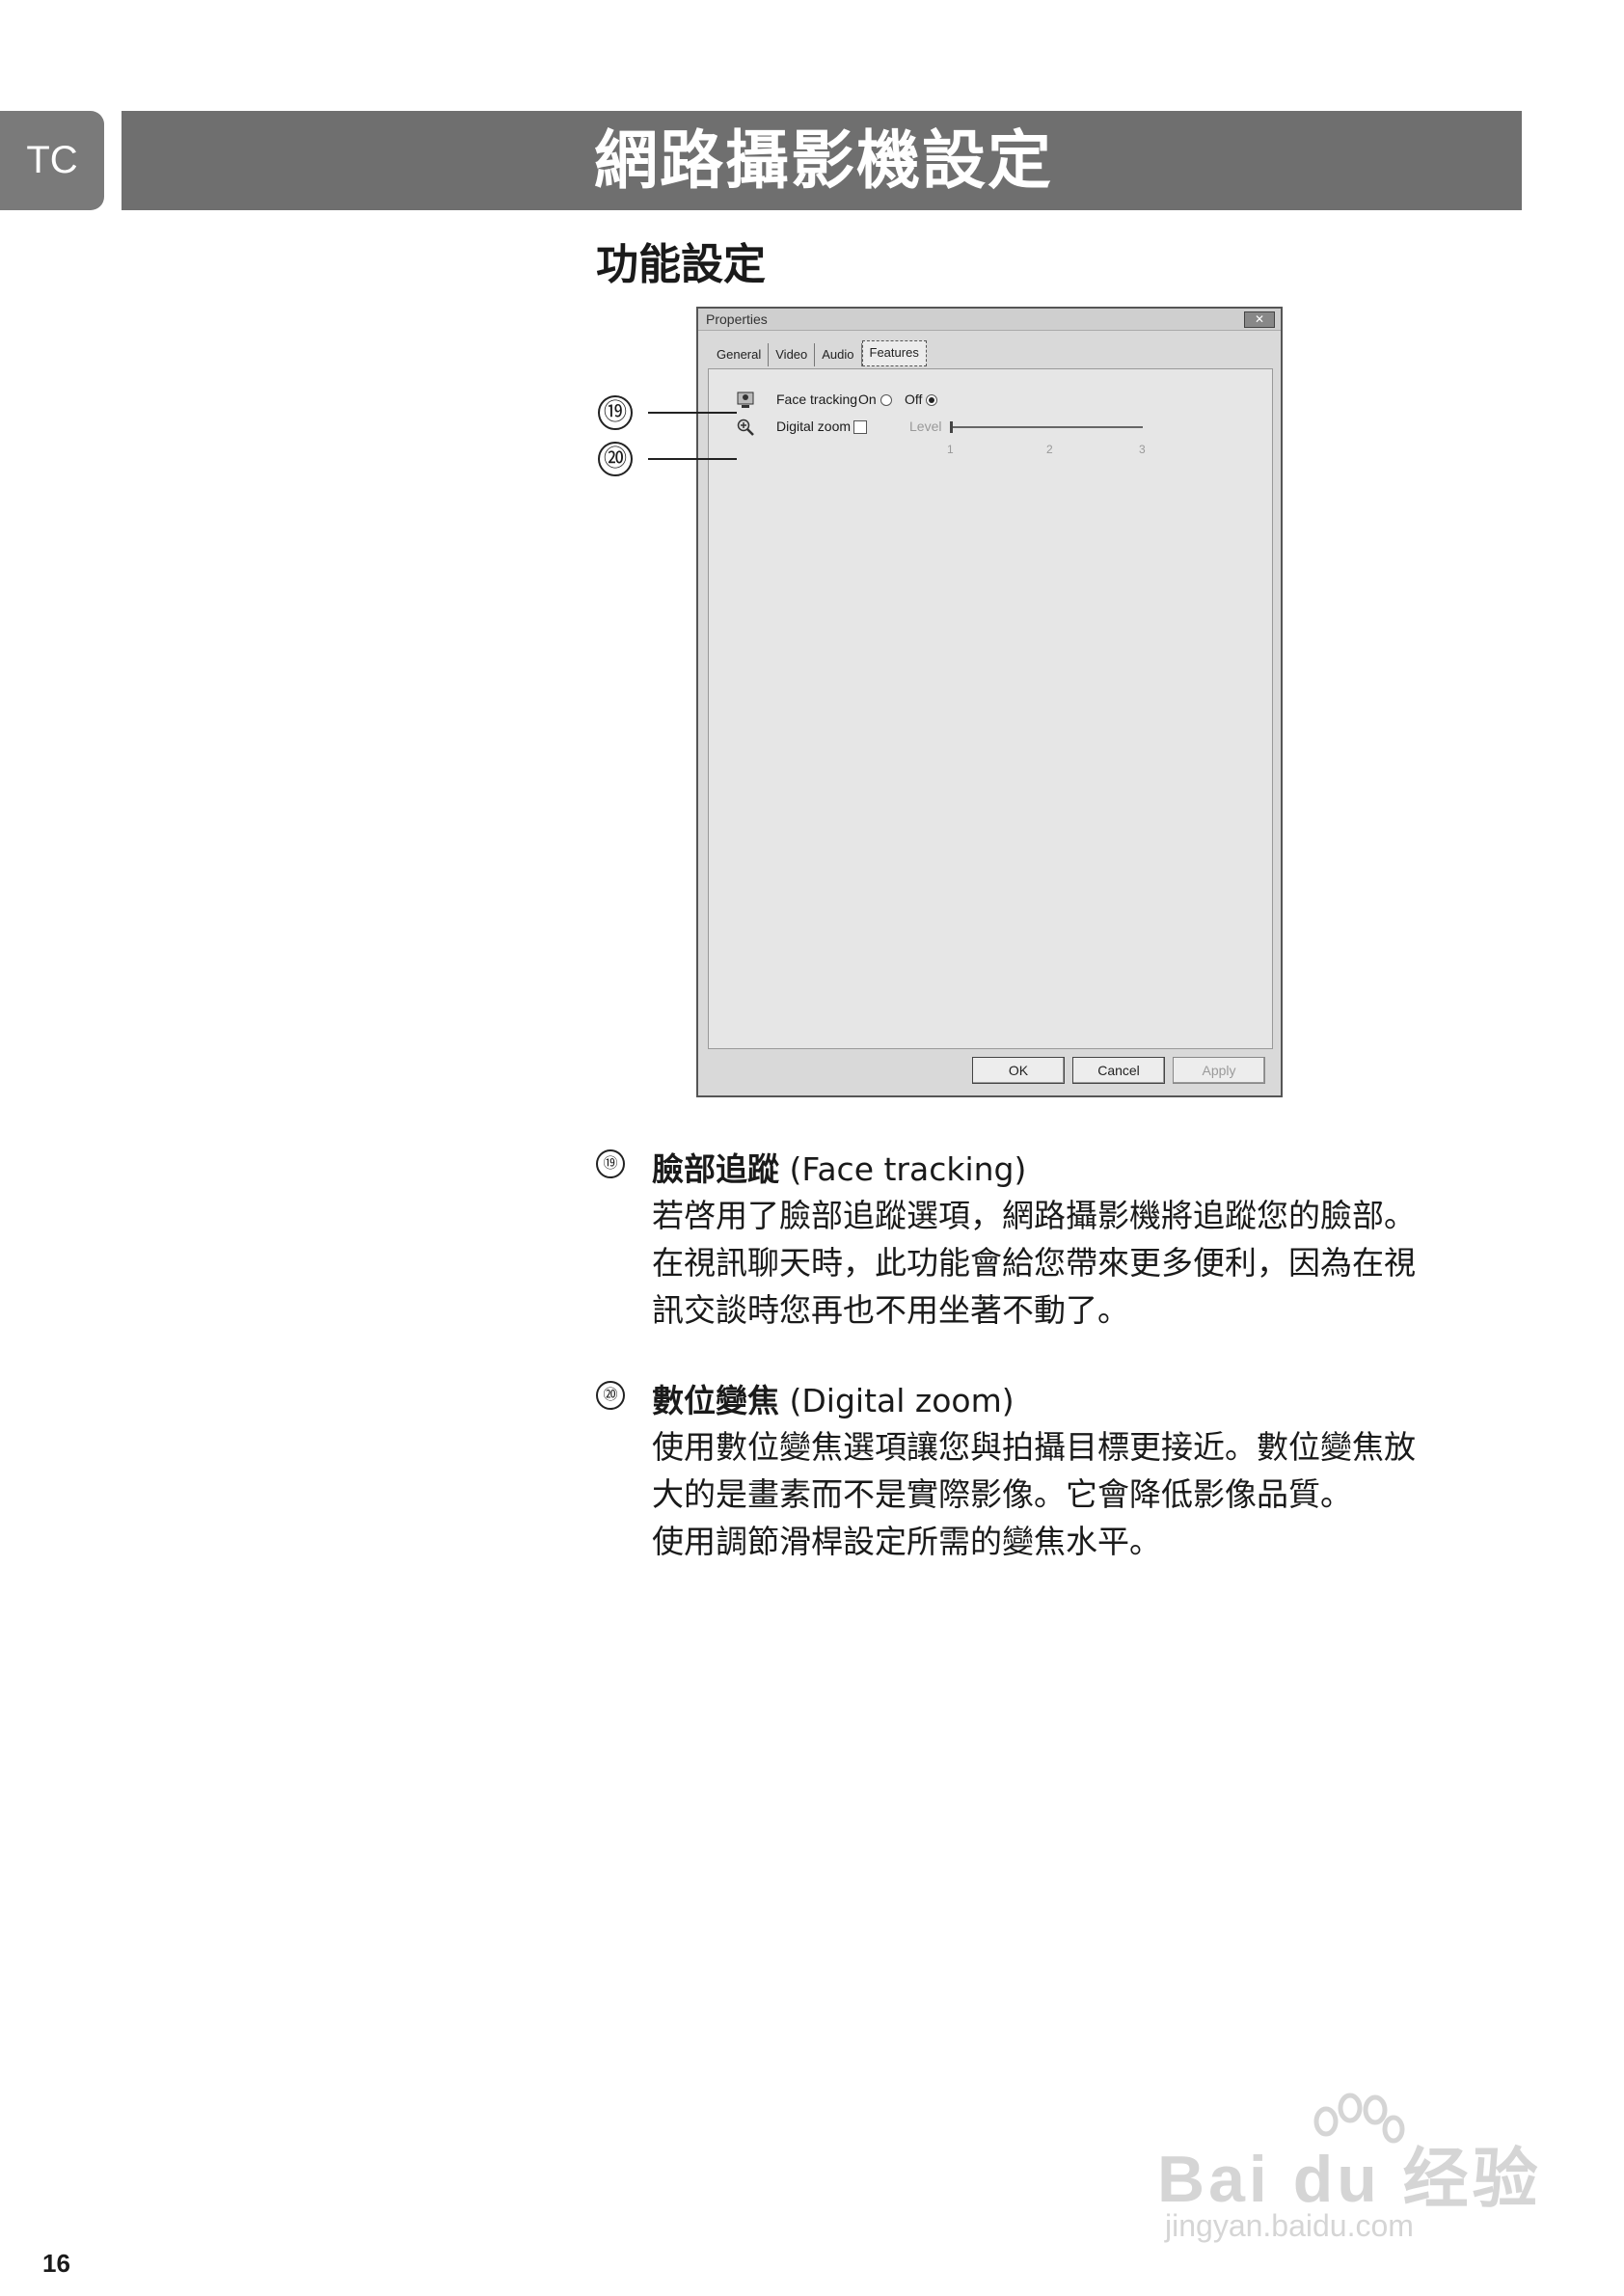 This screenshot has height=2296, width=1624. Describe the element at coordinates (925, 426) in the screenshot. I see `zoom-level-label: Level` at that location.